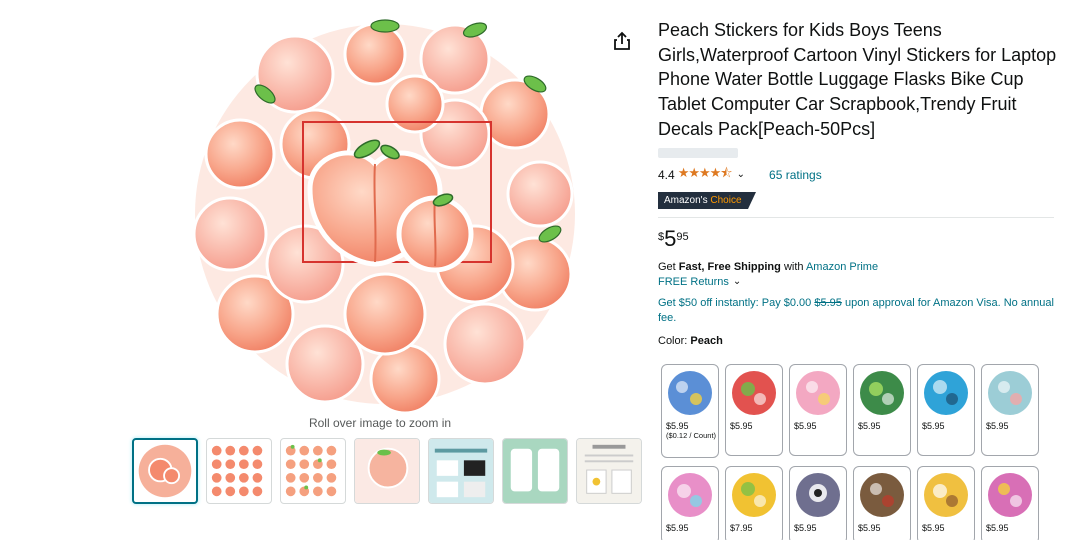 Image resolution: width=1080 pixels, height=540 pixels. I want to click on free-returns-label: FREE Returns, so click(693, 281).